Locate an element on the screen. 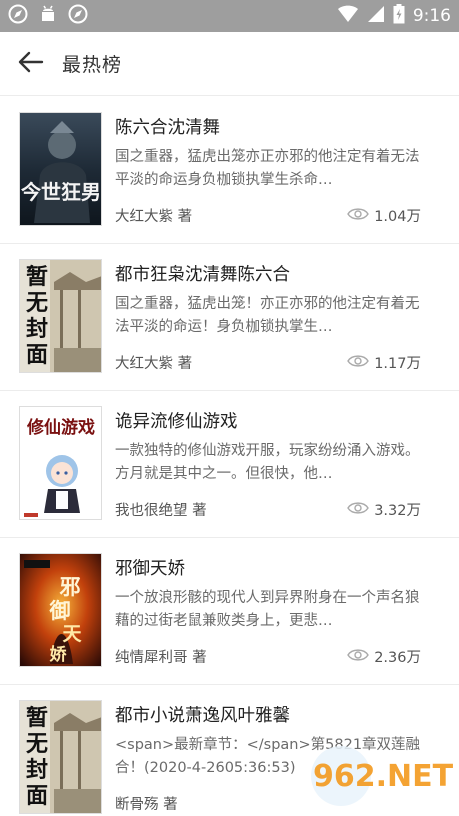  book-views: 2.36万 is located at coordinates (384, 656).